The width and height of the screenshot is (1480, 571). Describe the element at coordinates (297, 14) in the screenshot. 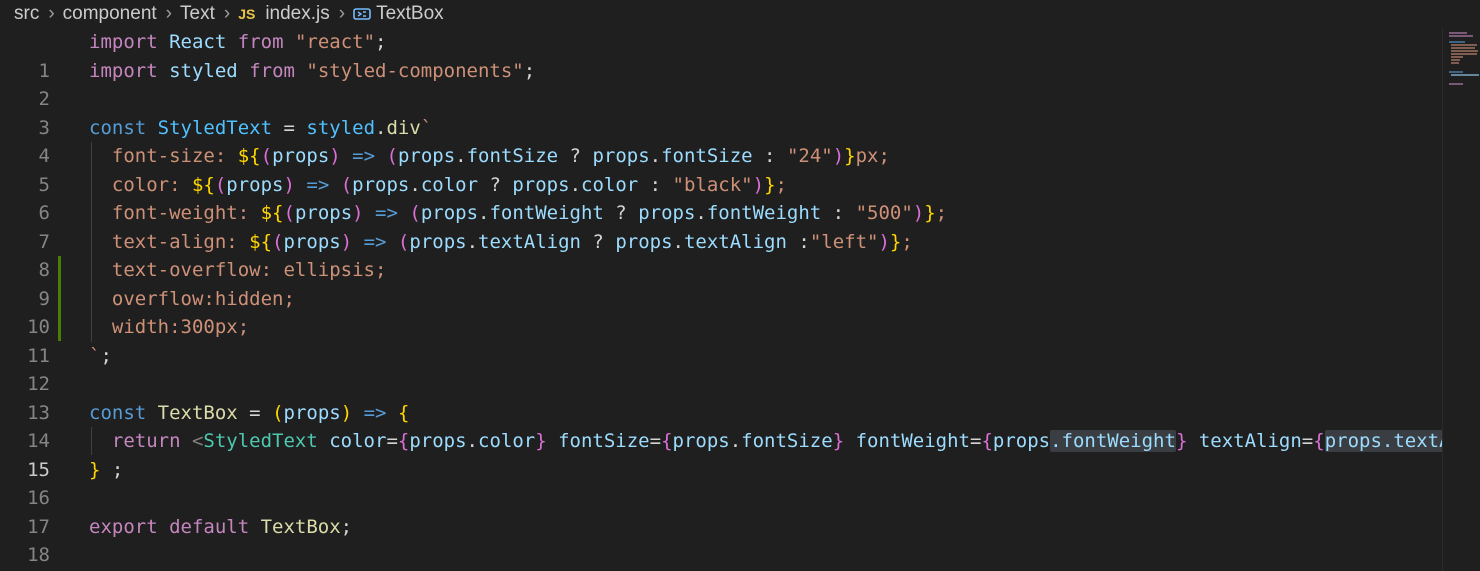

I see `breadcrumb-item-file: index.js` at that location.